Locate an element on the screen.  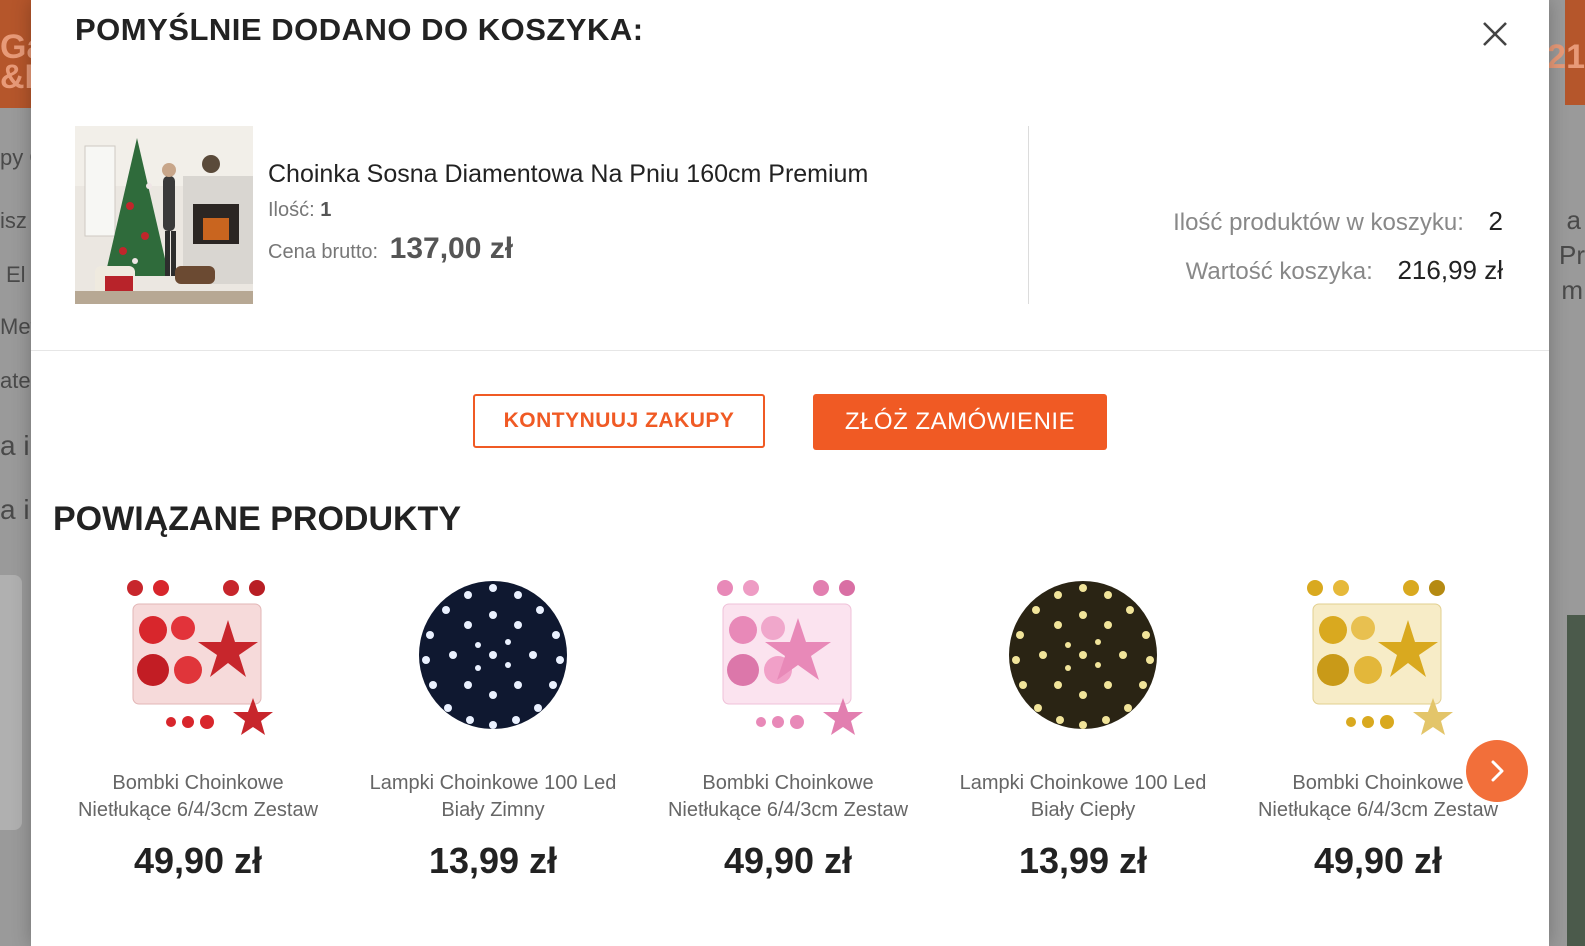
red-baubles-image is located at coordinates (200, 657).